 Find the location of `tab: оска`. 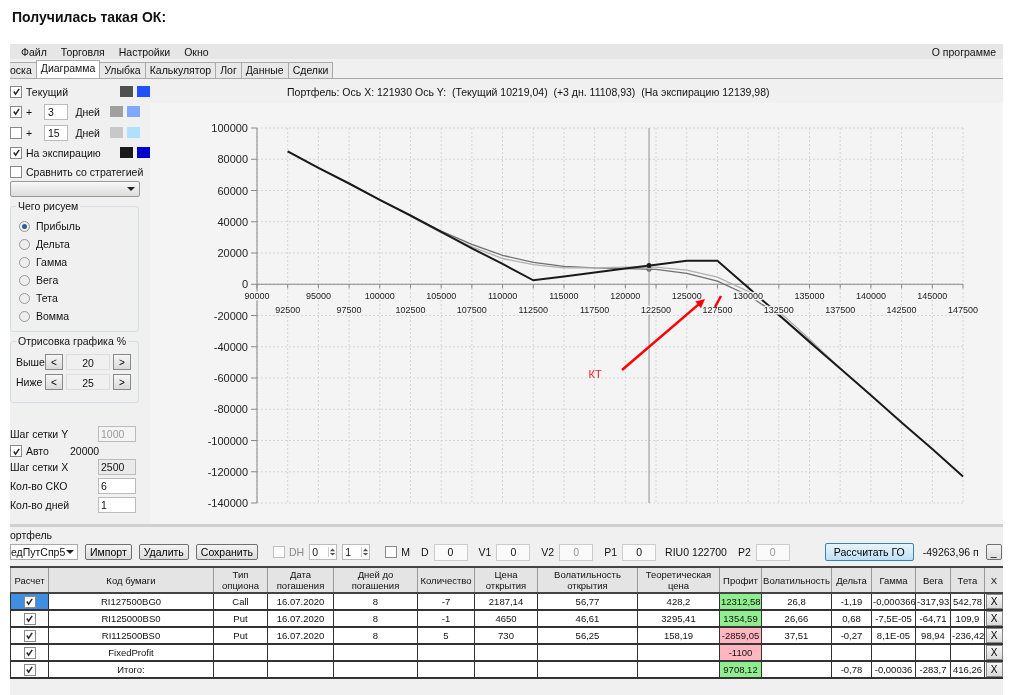

tab: оска is located at coordinates (23, 70).